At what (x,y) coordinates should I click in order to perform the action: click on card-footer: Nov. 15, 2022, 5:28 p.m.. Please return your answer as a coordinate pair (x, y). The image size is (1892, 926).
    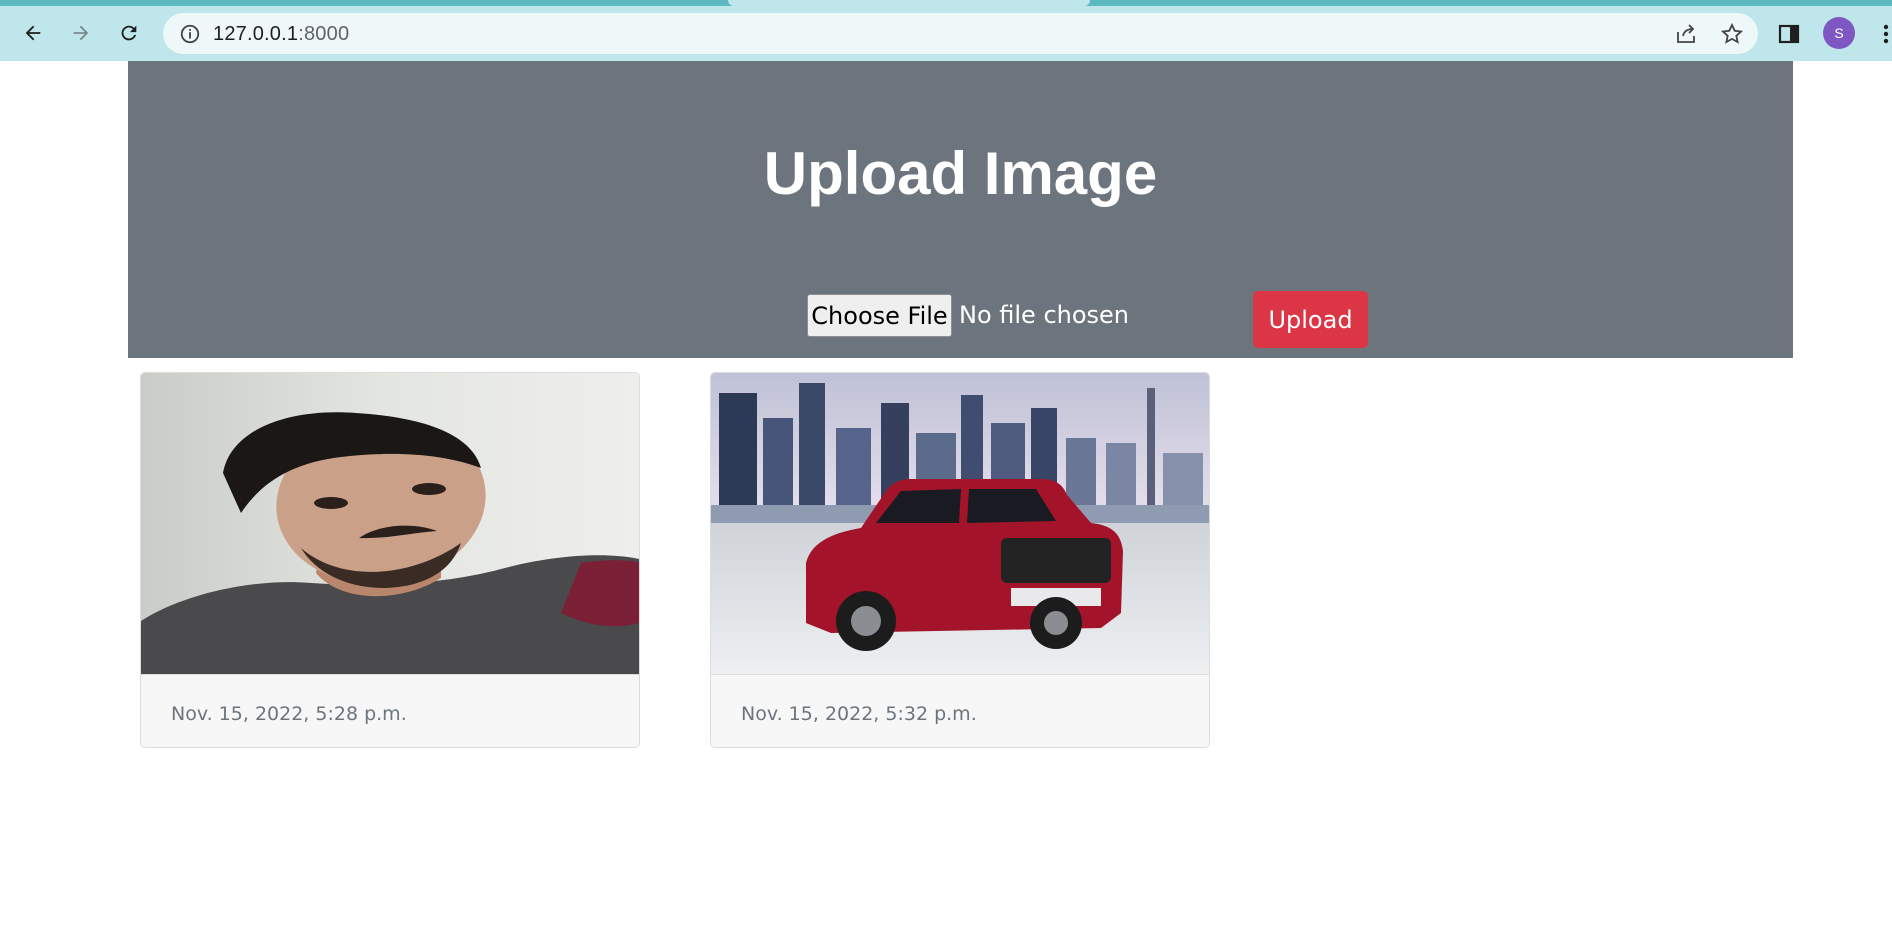
    Looking at the image, I should click on (390, 710).